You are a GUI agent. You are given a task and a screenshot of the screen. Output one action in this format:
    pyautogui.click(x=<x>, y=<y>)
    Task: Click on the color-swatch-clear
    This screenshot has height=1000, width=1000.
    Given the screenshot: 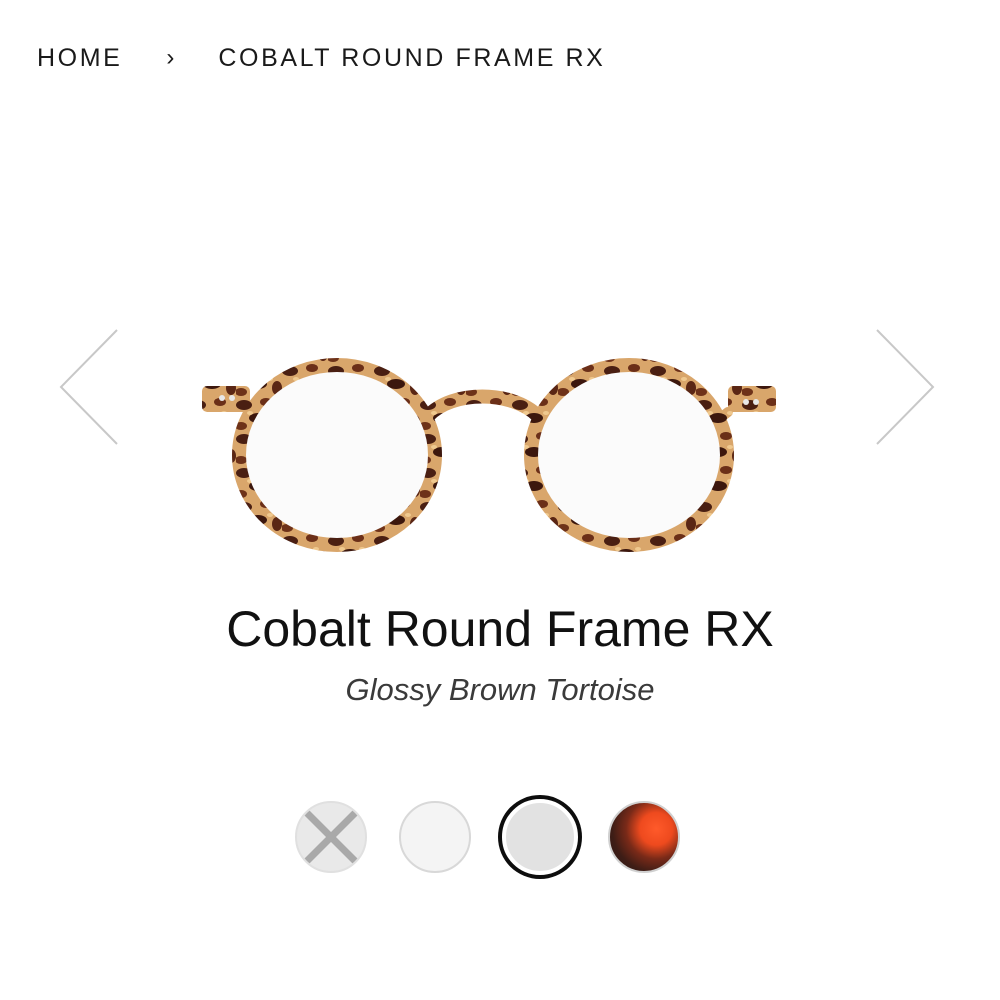 What is the action you would take?
    pyautogui.click(x=435, y=837)
    